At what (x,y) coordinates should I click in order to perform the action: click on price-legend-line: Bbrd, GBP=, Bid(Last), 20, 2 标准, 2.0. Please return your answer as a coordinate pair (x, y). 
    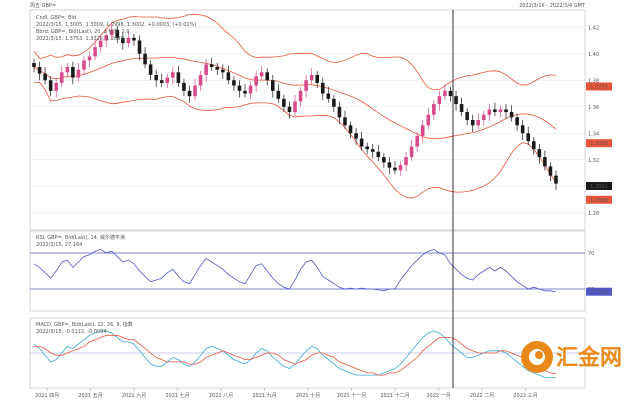
    Looking at the image, I should click on (83, 31).